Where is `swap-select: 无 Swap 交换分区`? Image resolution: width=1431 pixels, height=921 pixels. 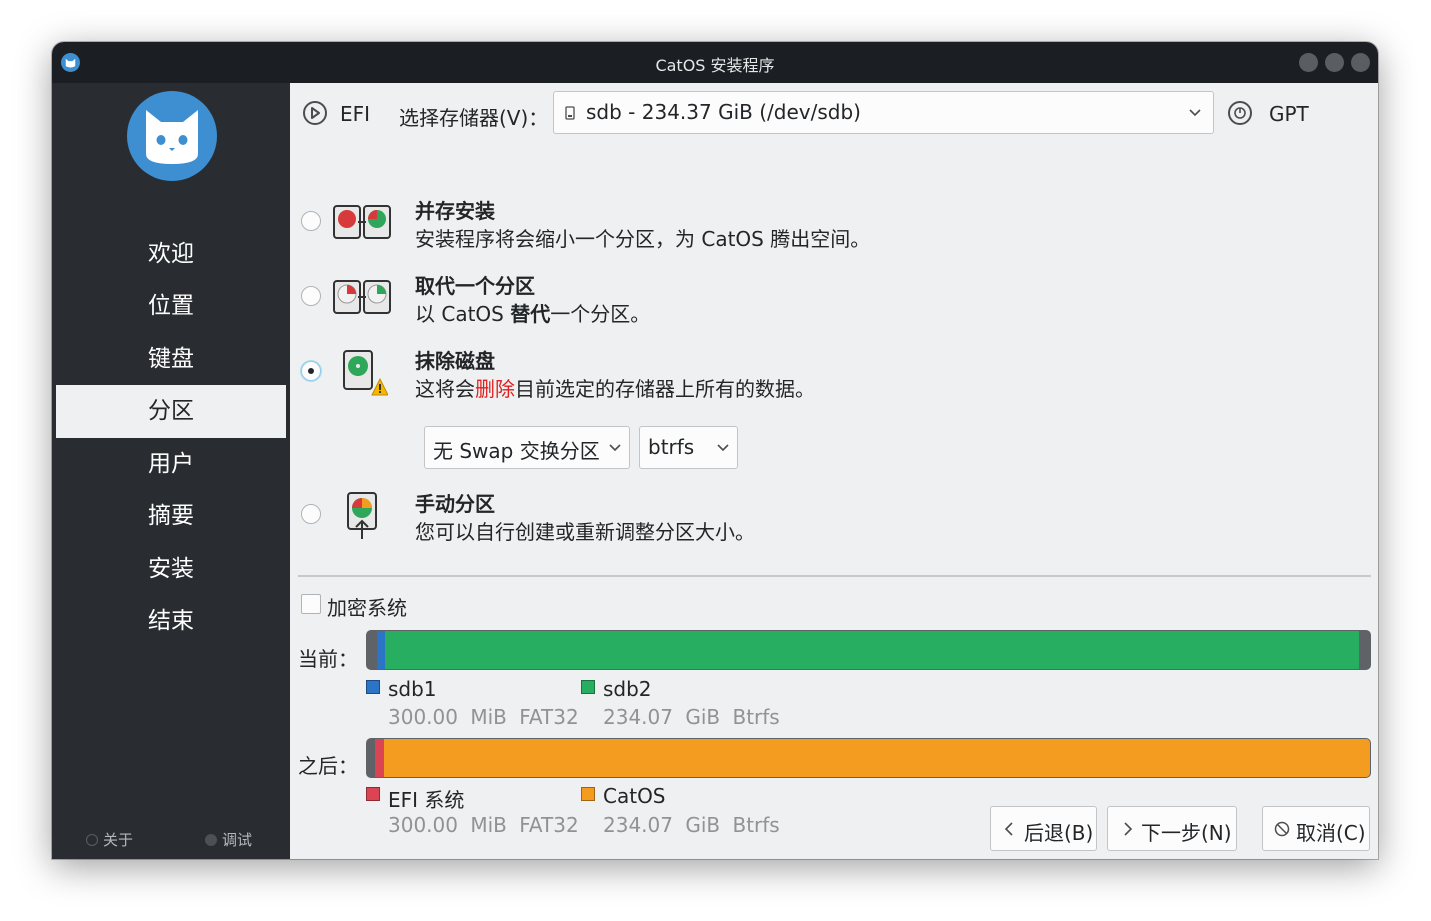
swap-select: 无 Swap 交换分区 is located at coordinates (527, 447).